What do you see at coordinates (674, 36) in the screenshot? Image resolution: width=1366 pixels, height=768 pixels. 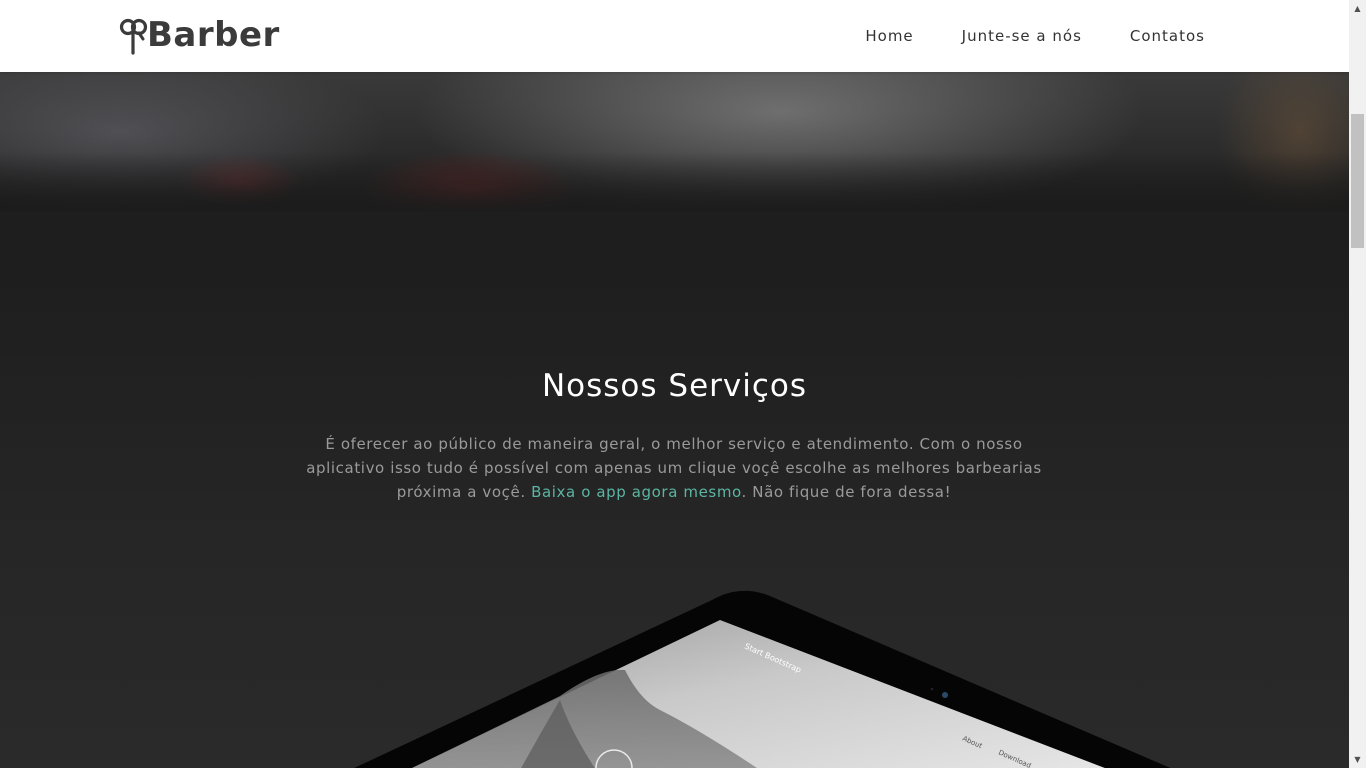 I see `navbar: Barber Home Junte-se a nós Contatos` at bounding box center [674, 36].